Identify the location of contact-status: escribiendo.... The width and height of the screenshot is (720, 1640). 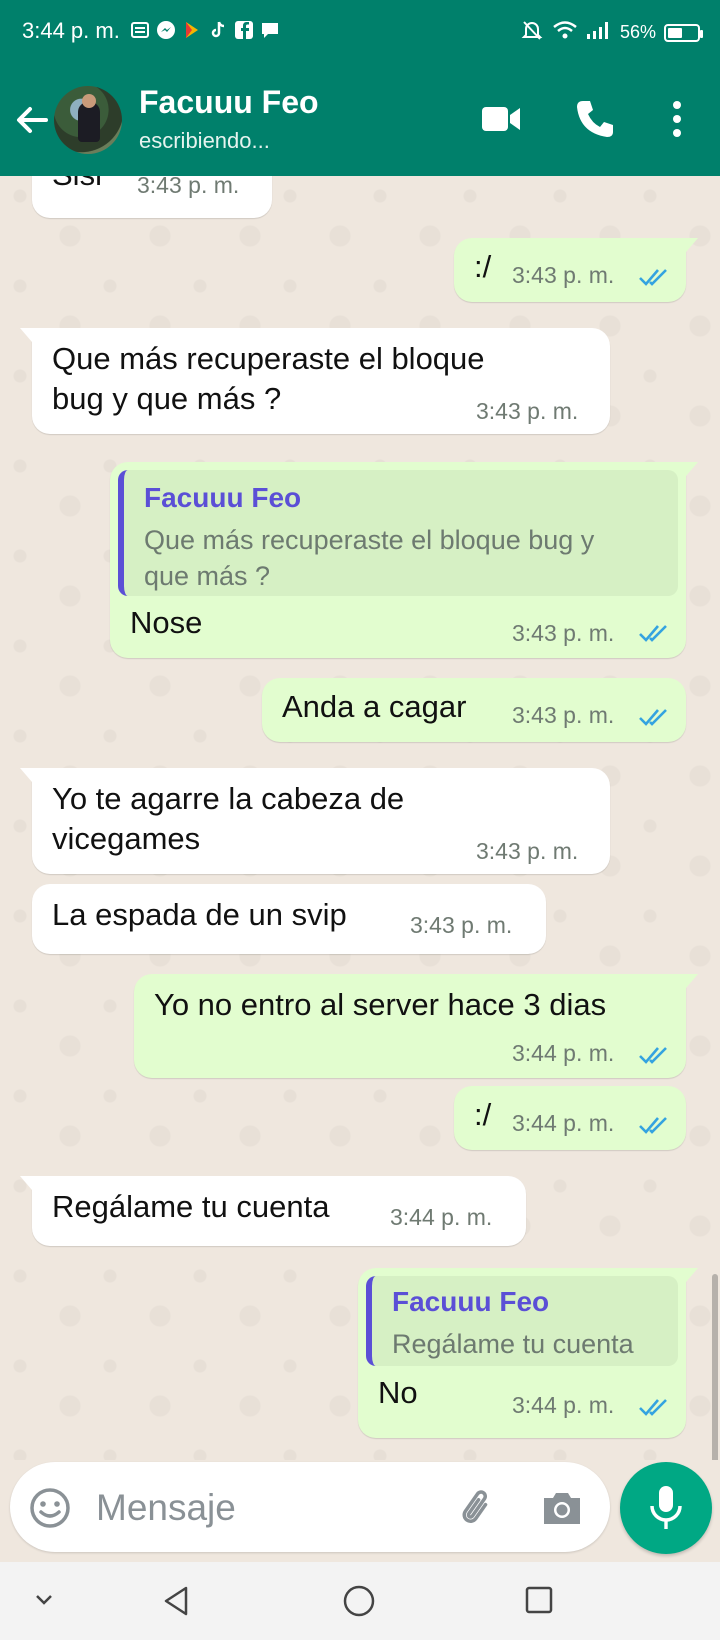
(204, 140).